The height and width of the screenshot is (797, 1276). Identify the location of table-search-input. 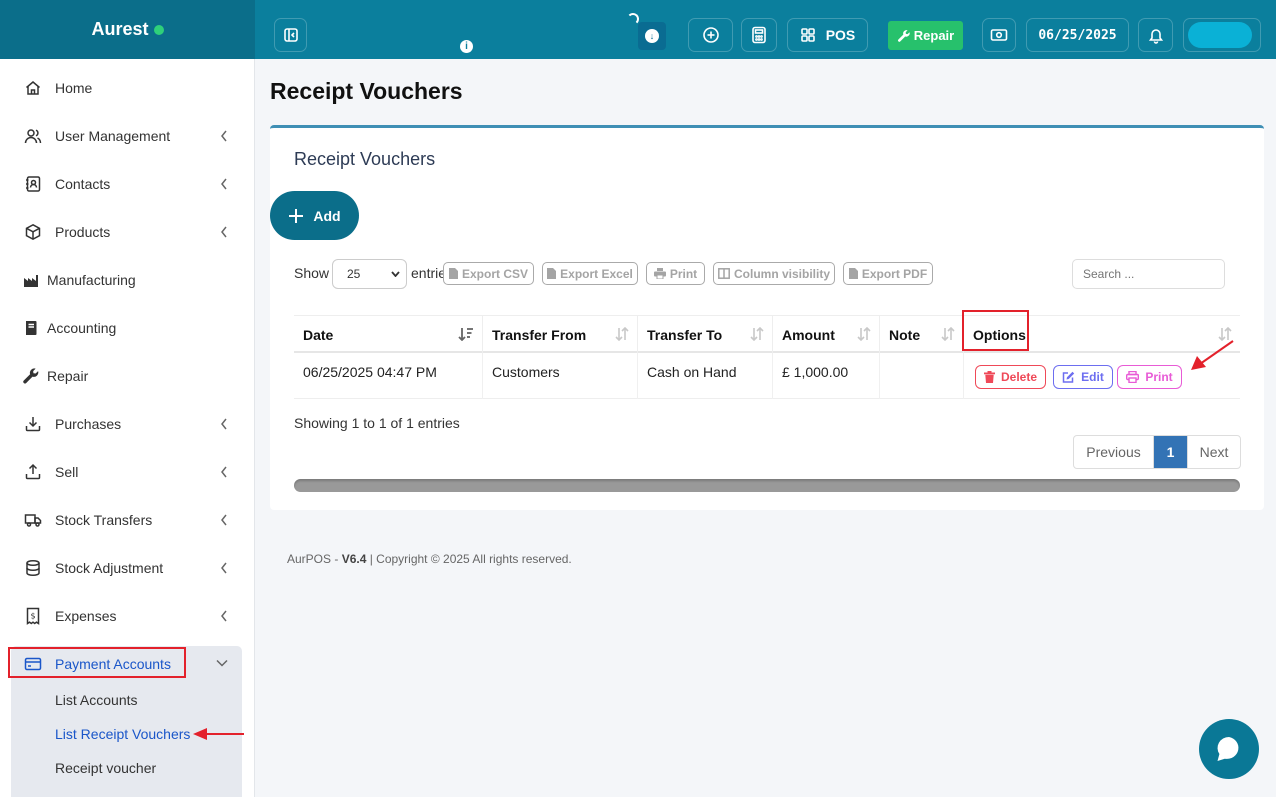
(1148, 274).